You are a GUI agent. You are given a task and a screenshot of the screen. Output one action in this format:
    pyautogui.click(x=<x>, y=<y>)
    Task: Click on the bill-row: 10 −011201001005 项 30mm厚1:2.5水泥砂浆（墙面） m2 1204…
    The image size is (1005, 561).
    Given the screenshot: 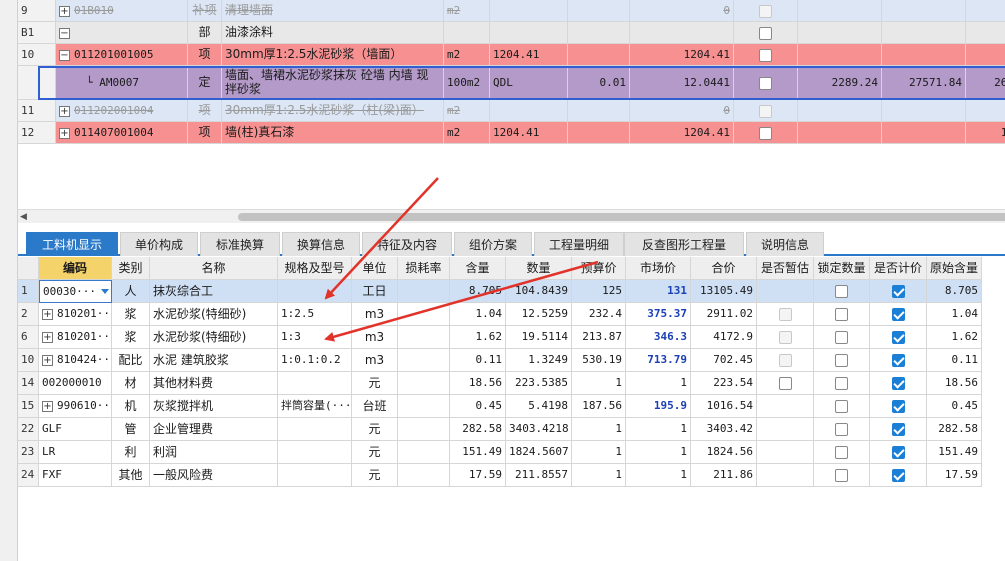 What is the action you would take?
    pyautogui.click(x=511, y=55)
    